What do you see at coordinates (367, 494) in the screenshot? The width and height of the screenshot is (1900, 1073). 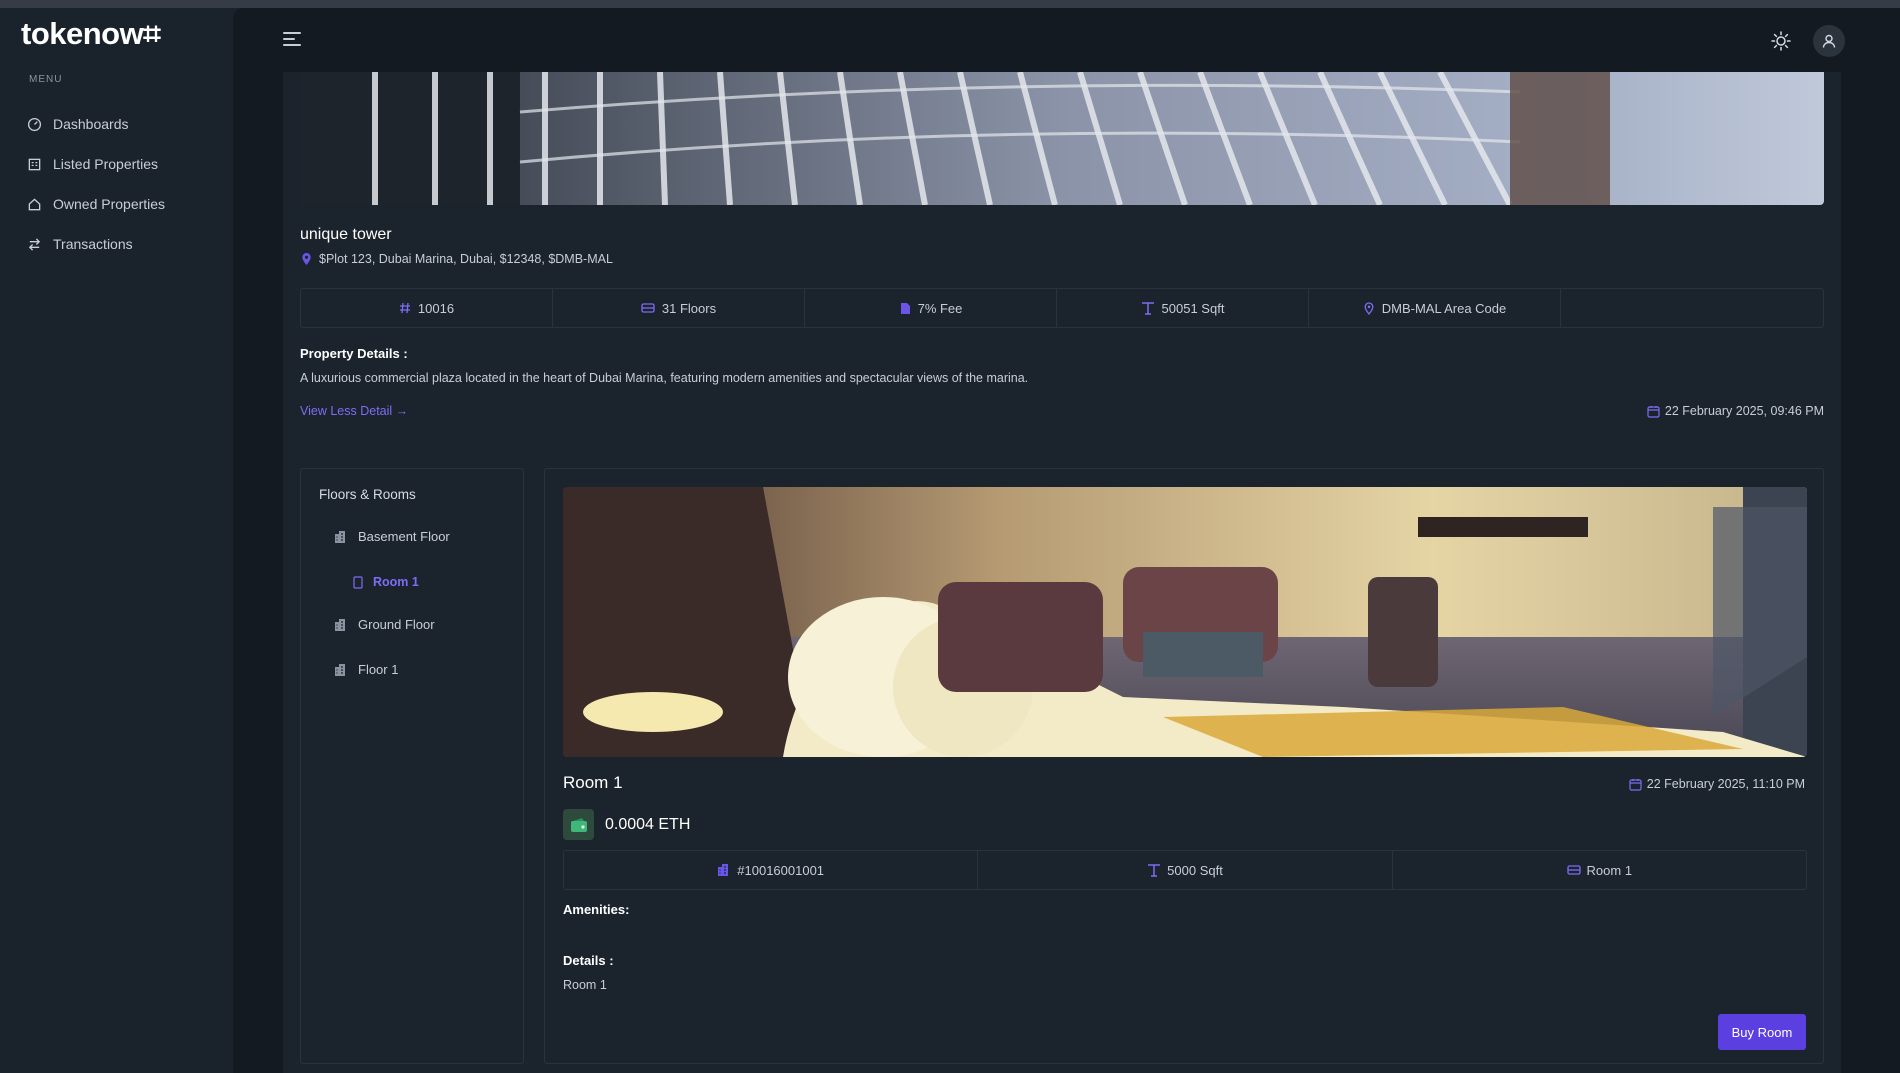 I see `floors-rooms-title: Floors & Rooms` at bounding box center [367, 494].